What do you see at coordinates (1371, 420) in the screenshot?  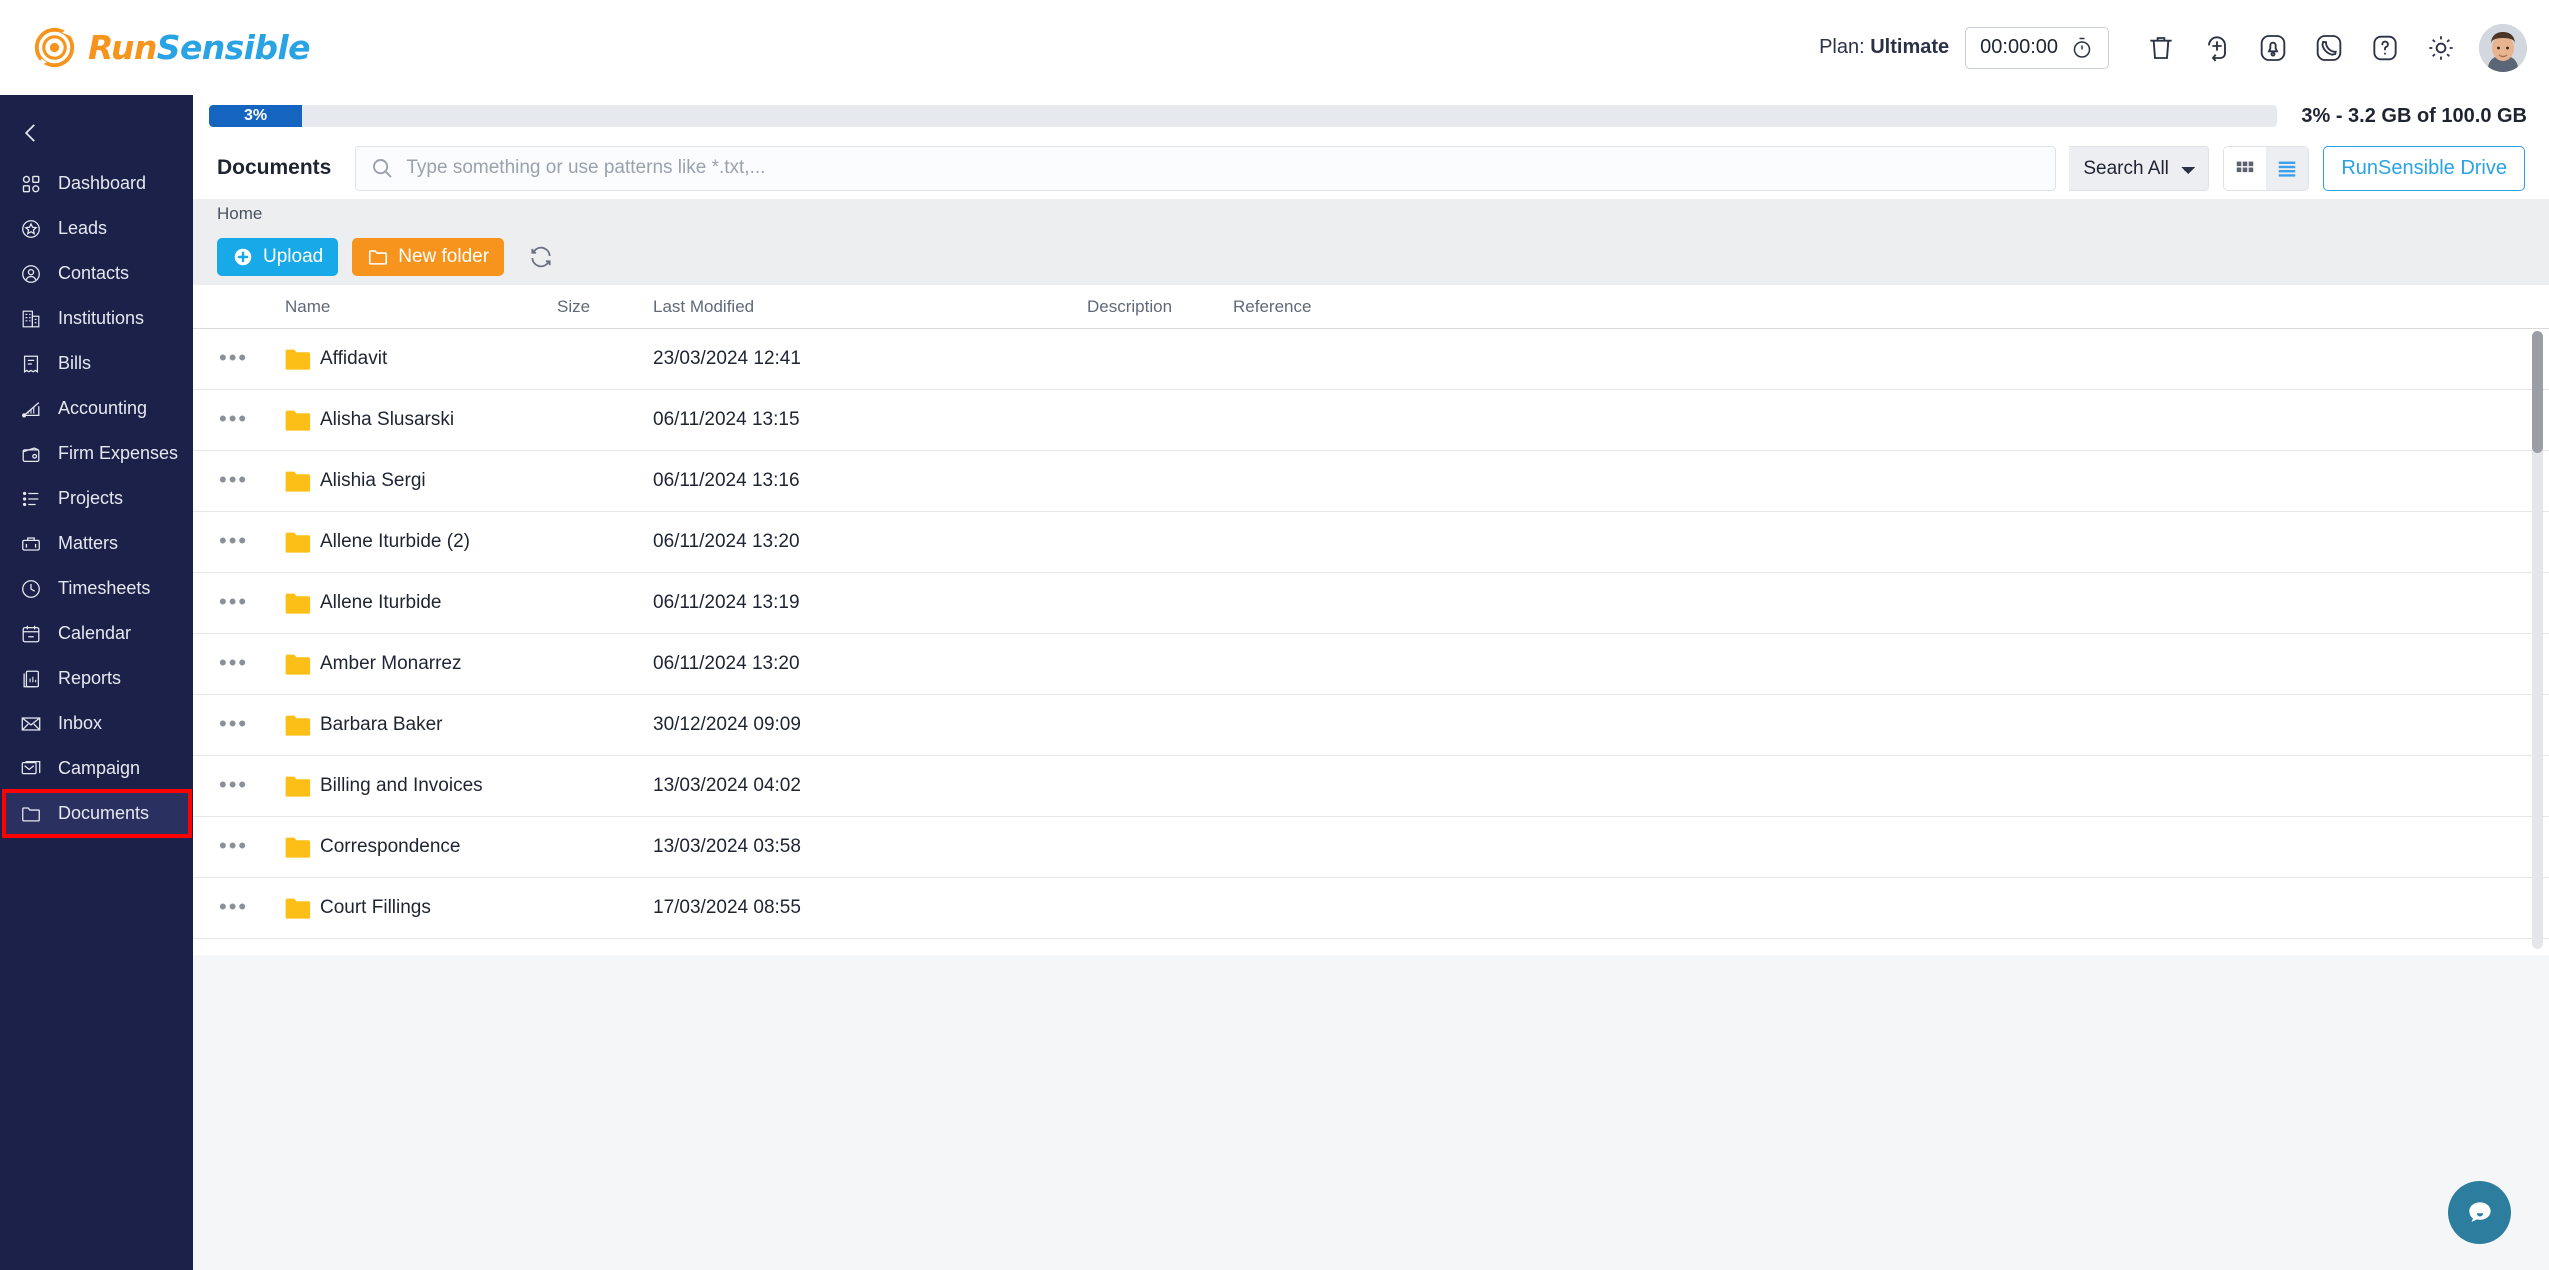 I see `table-row: ••• Alisha Slusarski 06/11/2024 13:15` at bounding box center [1371, 420].